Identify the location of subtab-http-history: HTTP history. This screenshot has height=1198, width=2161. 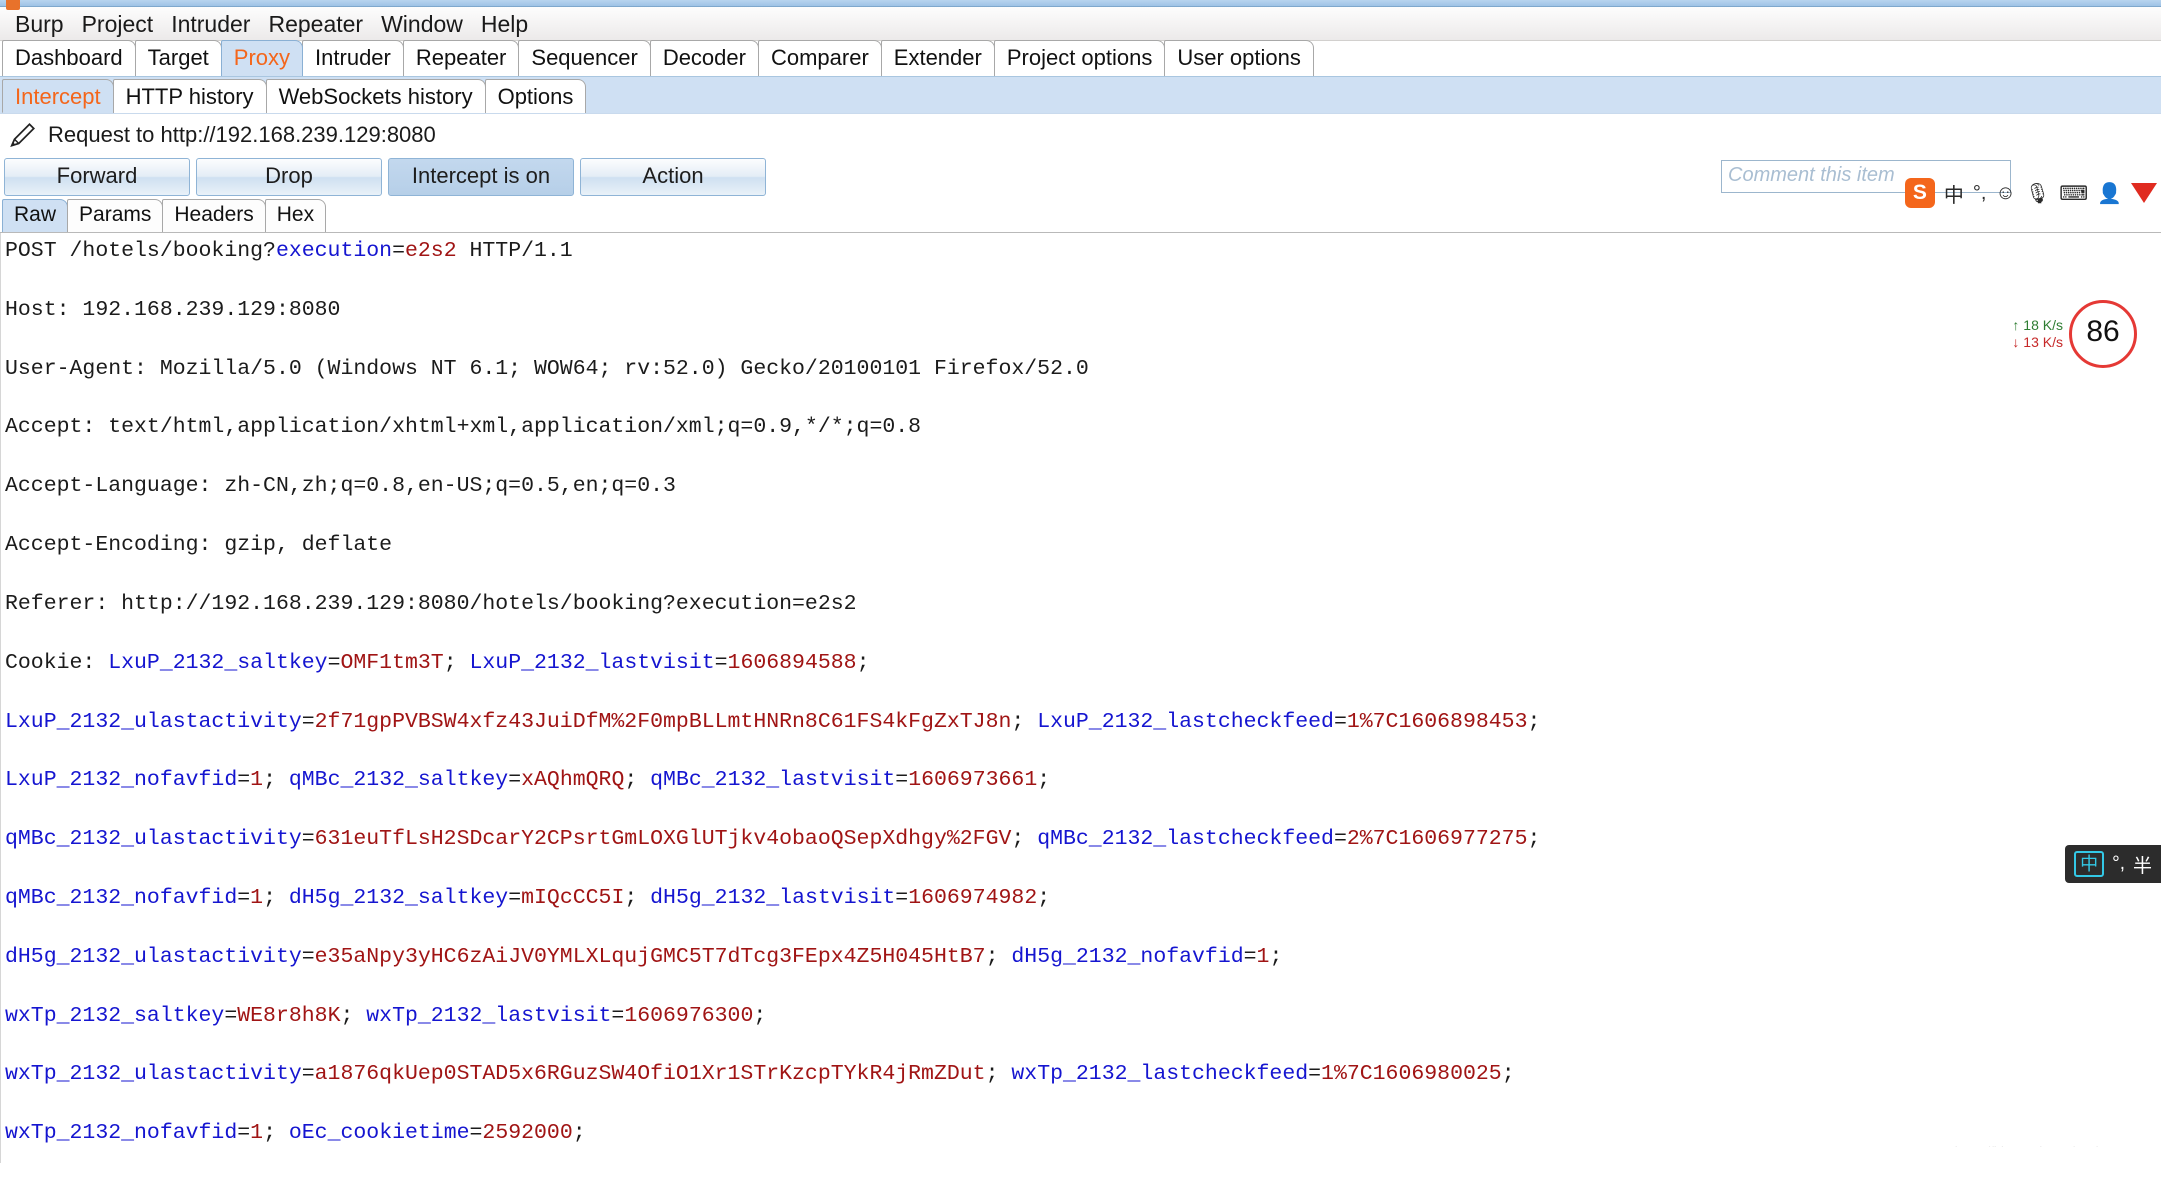
(189, 96).